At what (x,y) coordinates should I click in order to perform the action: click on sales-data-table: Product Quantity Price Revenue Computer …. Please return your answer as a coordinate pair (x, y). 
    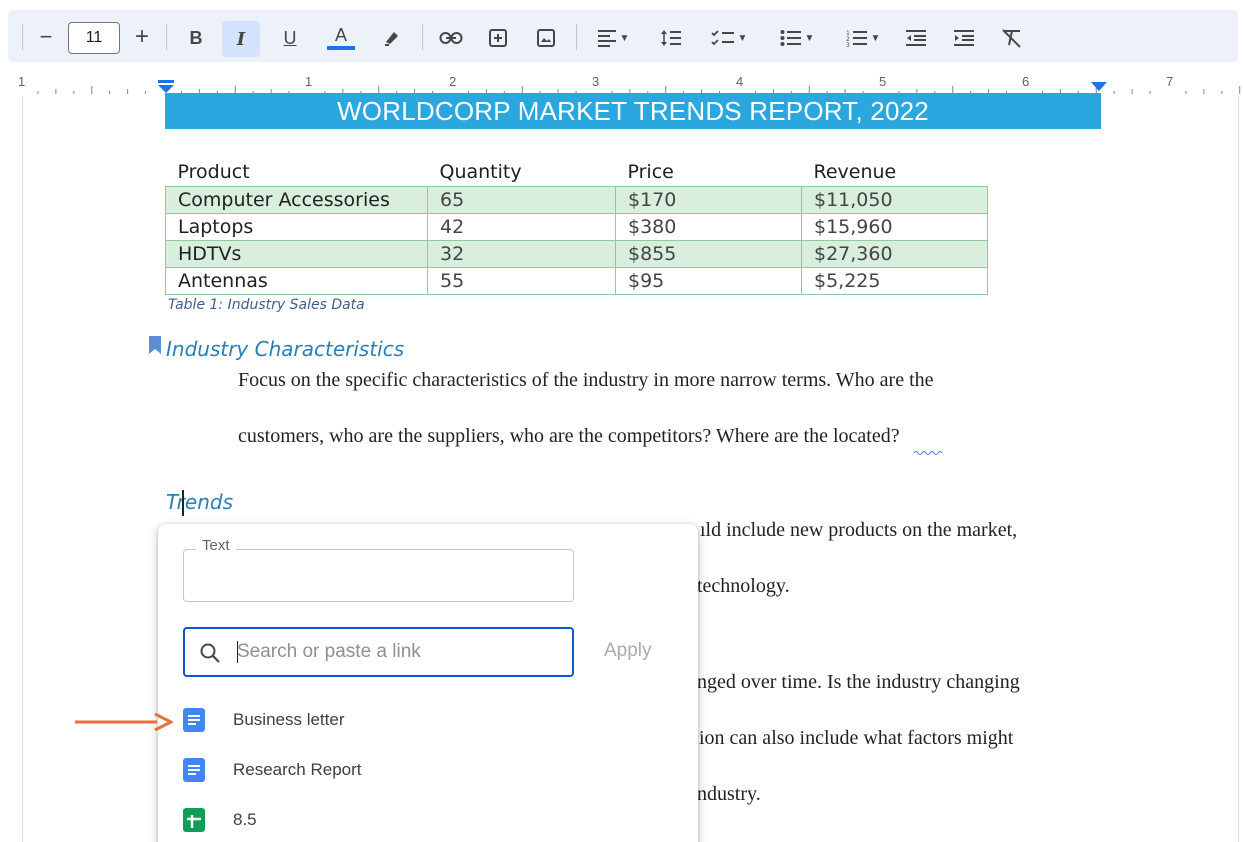
    Looking at the image, I should click on (576, 226).